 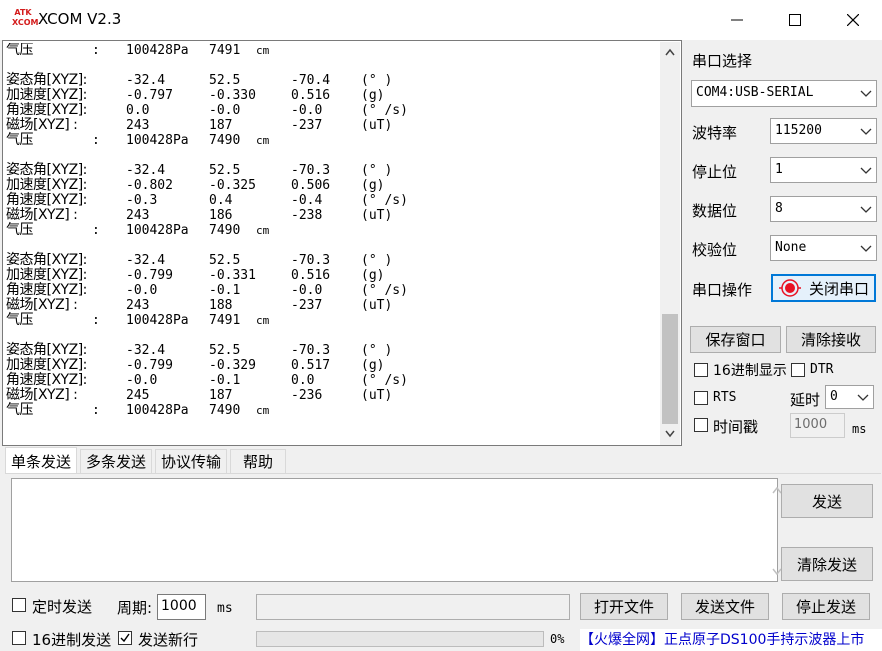 What do you see at coordinates (827, 564) in the screenshot?
I see `clear-send-button: 清除发送` at bounding box center [827, 564].